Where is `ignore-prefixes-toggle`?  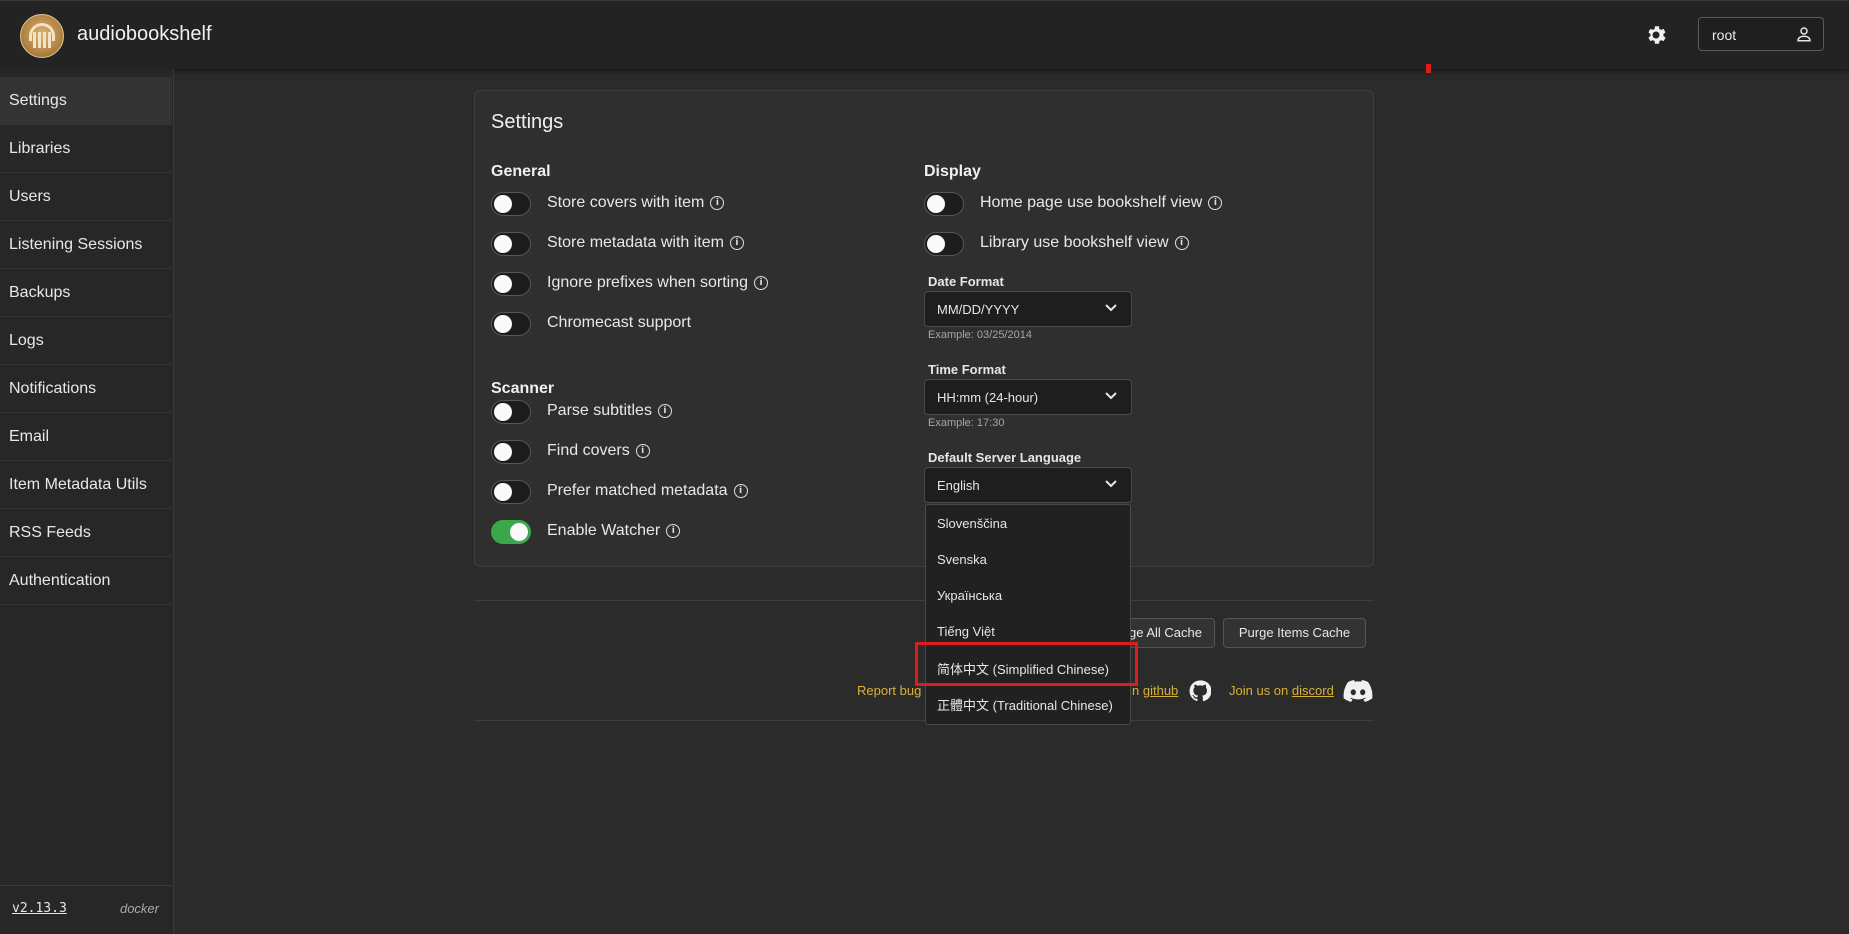 ignore-prefixes-toggle is located at coordinates (511, 284).